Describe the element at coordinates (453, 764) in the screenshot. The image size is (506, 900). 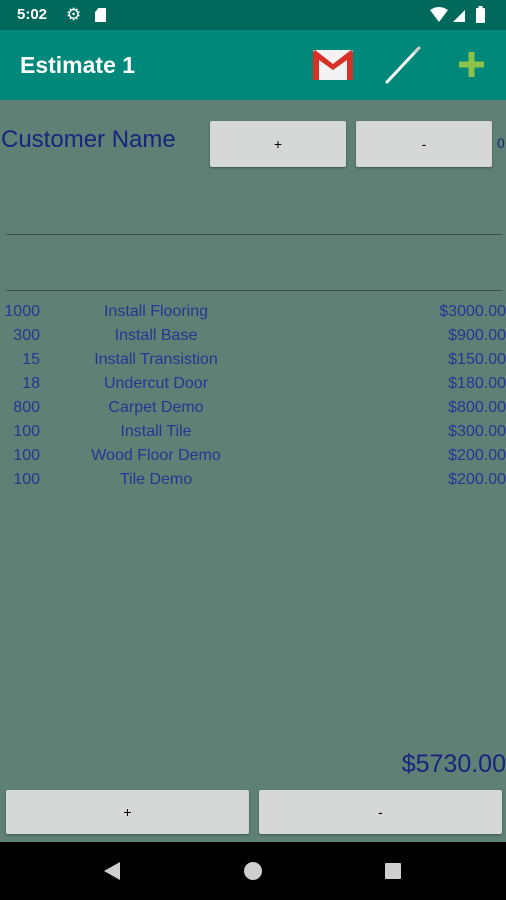
I see `estimate-total: $5730.00` at that location.